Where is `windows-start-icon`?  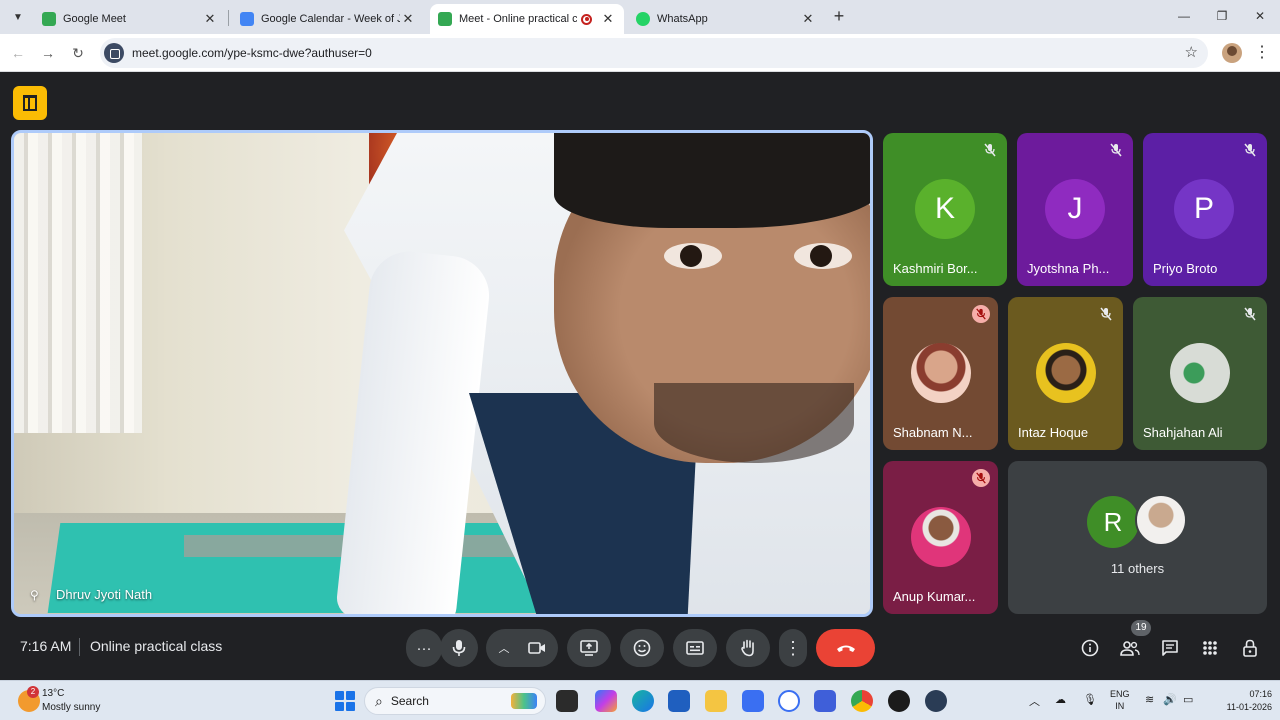
windows-start-icon is located at coordinates (345, 701).